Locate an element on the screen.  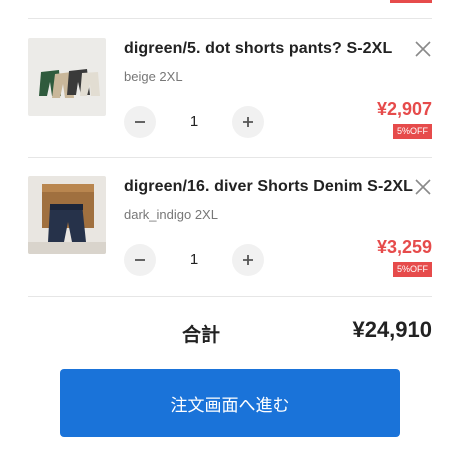
total-label: 合計 is located at coordinates (201, 335).